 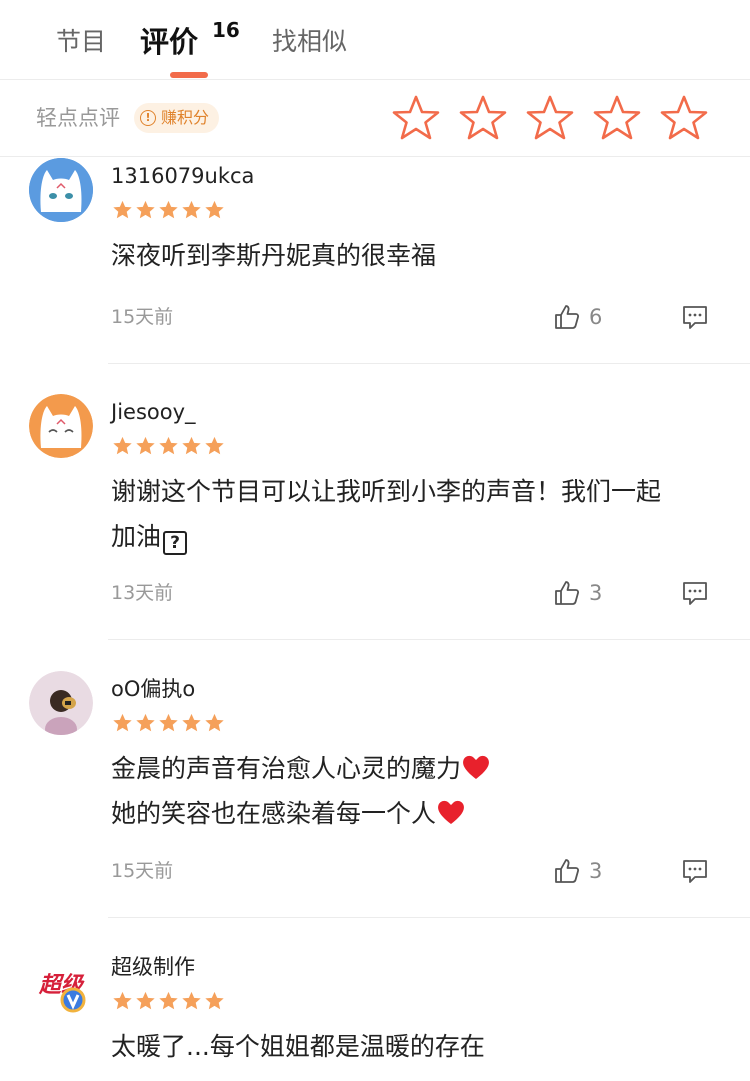 I want to click on rate-star-1-icon, so click(x=416, y=118).